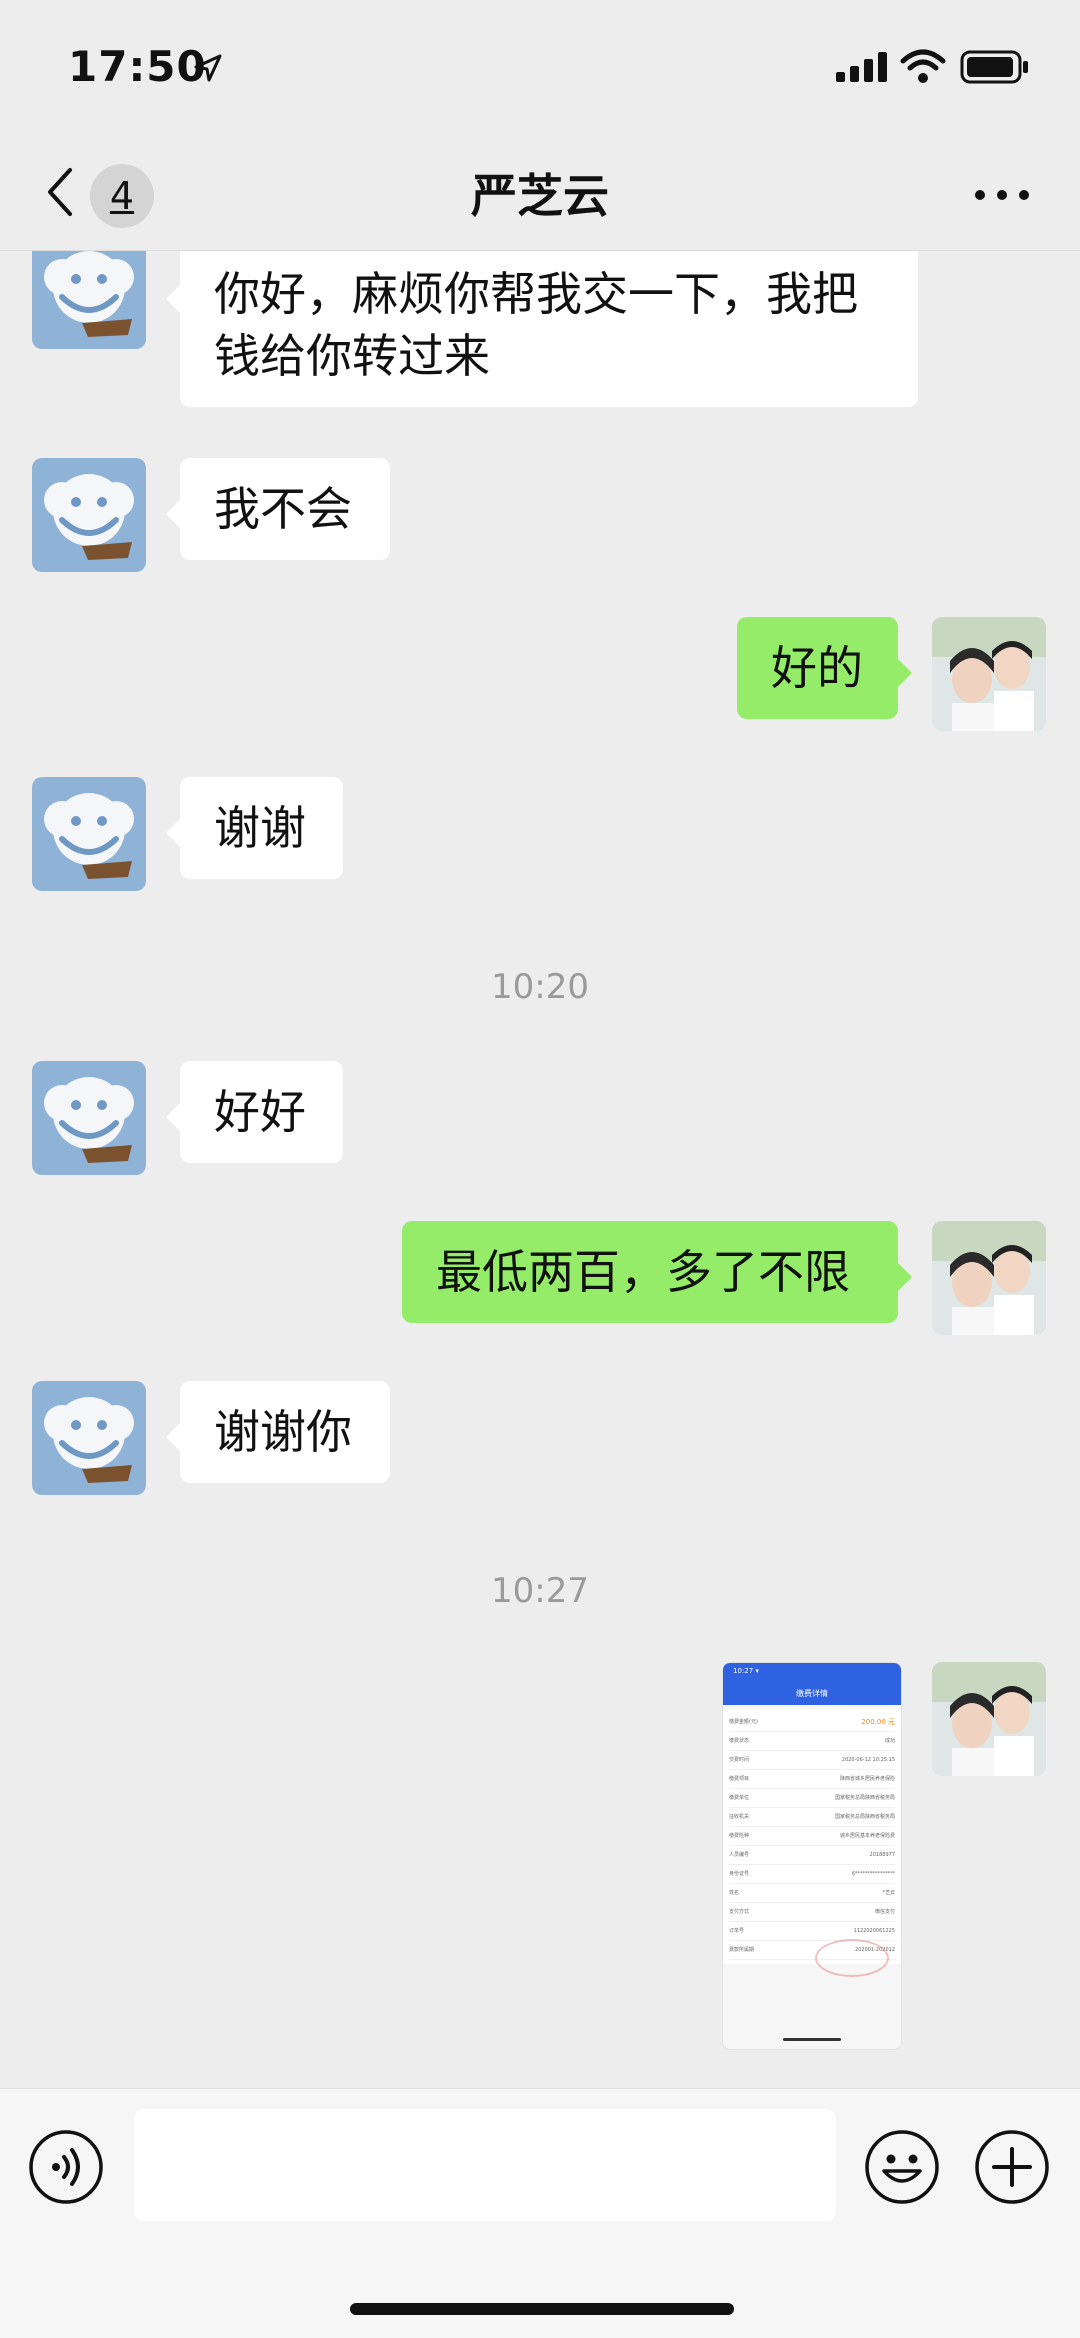 The height and width of the screenshot is (2338, 1080). Describe the element at coordinates (278, 509) in the screenshot. I see `message-bubble: 我不会` at that location.